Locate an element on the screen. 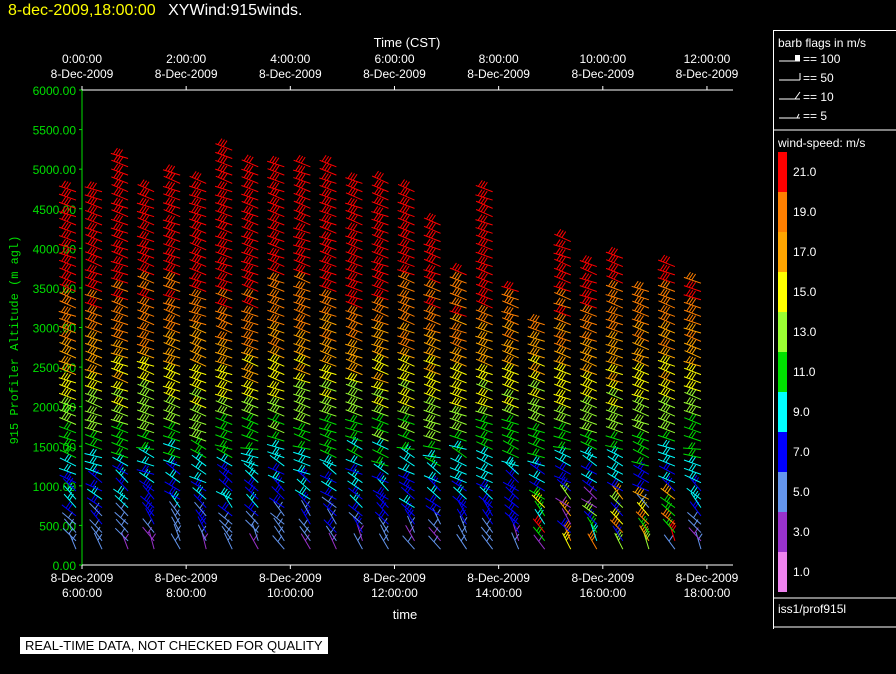 The height and width of the screenshot is (674, 896). legend-panel is located at coordinates (834, 329).